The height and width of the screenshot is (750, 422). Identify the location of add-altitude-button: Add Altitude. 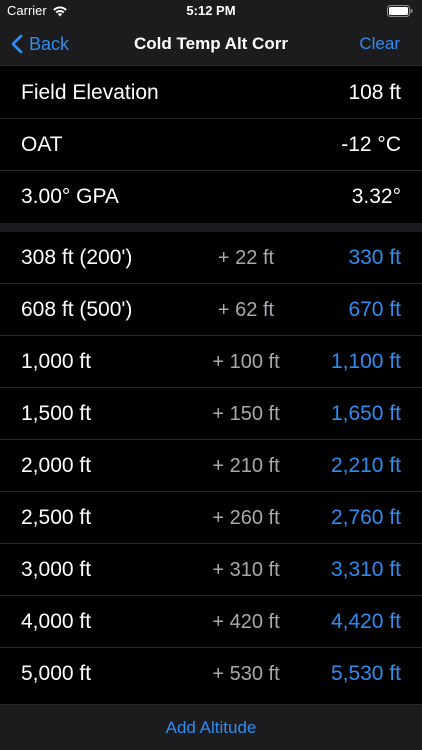
(211, 727).